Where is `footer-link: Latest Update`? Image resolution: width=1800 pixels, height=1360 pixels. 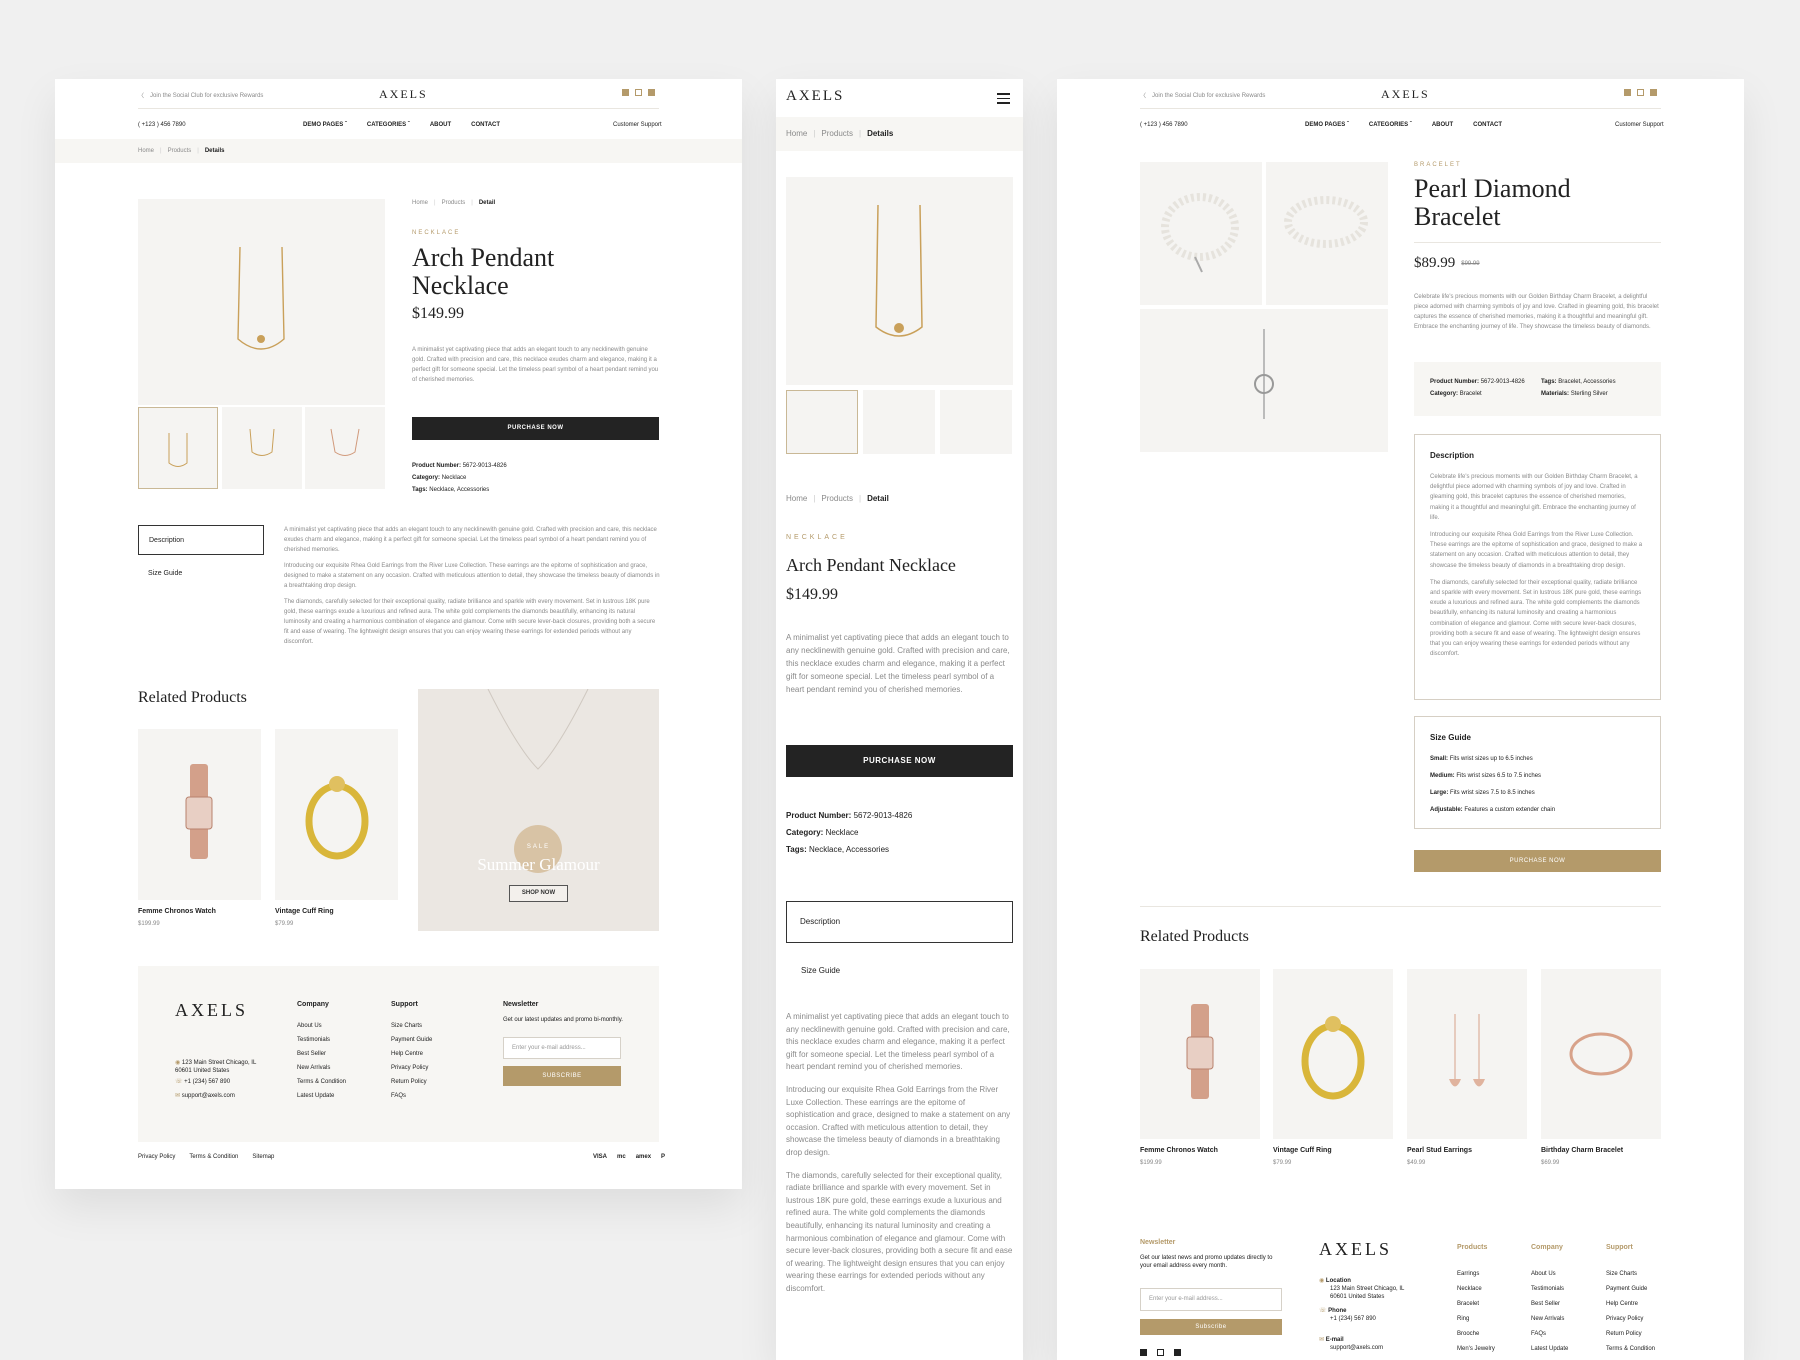 footer-link: Latest Update is located at coordinates (1549, 1349).